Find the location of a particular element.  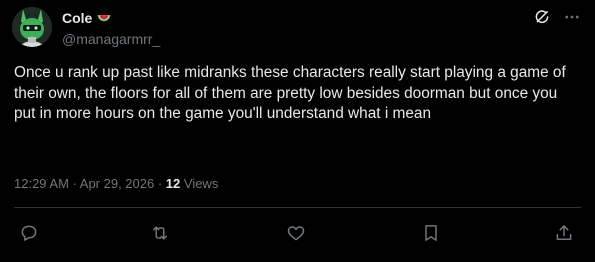

post-time: 12:29 AM is located at coordinates (41, 183).